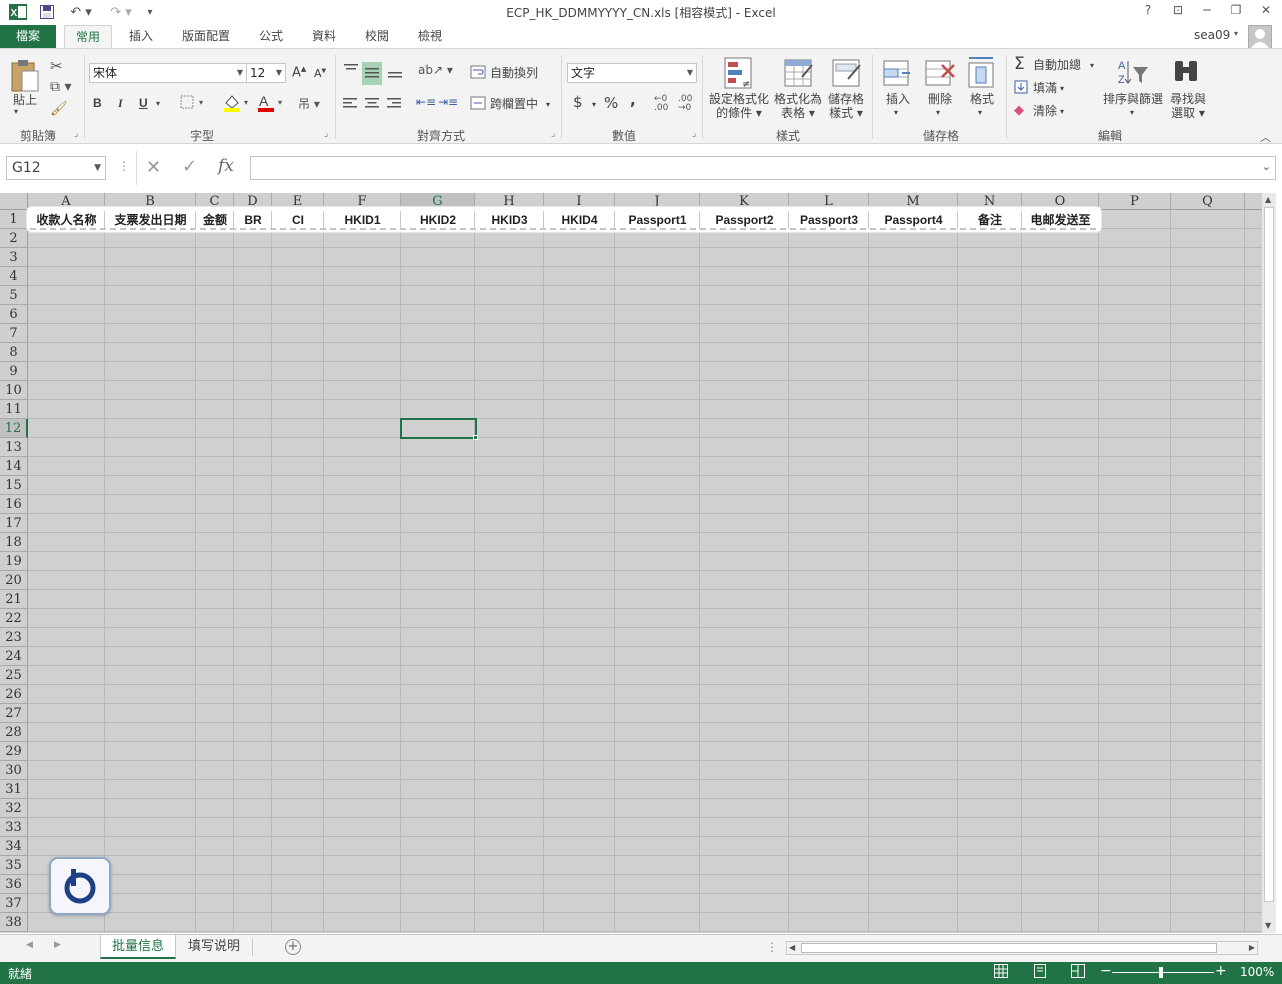  What do you see at coordinates (514, 73) in the screenshot?
I see `wrap-text-button: 自動換列` at bounding box center [514, 73].